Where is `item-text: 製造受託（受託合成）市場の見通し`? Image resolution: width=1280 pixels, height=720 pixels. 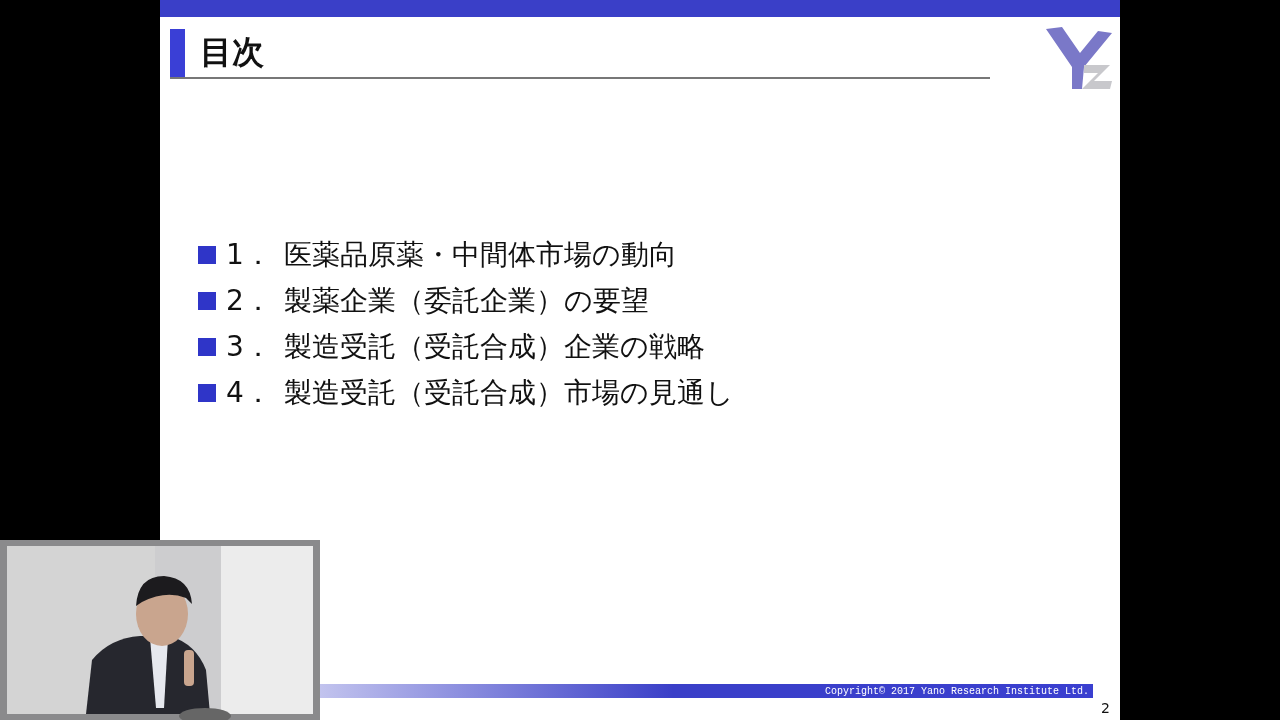 item-text: 製造受託（受託合成）市場の見通し is located at coordinates (509, 393).